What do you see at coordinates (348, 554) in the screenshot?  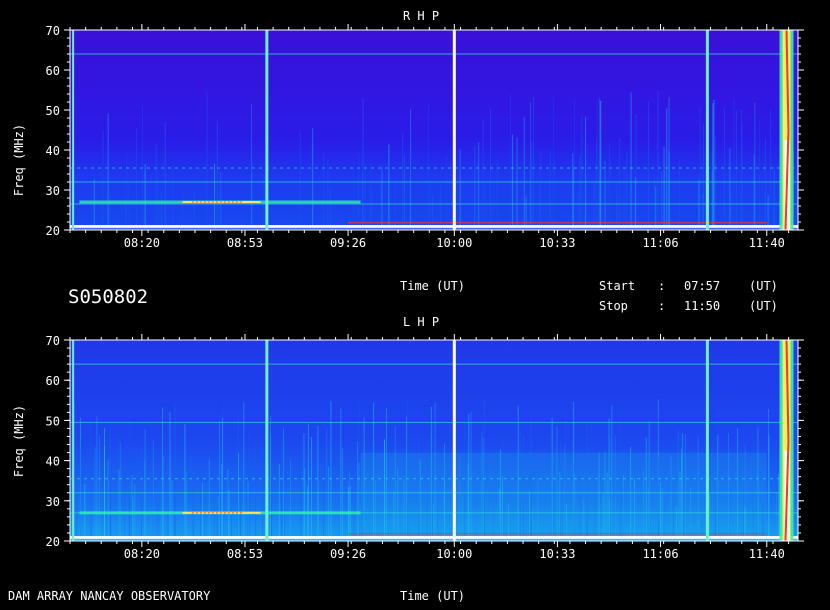 I see `lhp-x-tick-label: 09:26` at bounding box center [348, 554].